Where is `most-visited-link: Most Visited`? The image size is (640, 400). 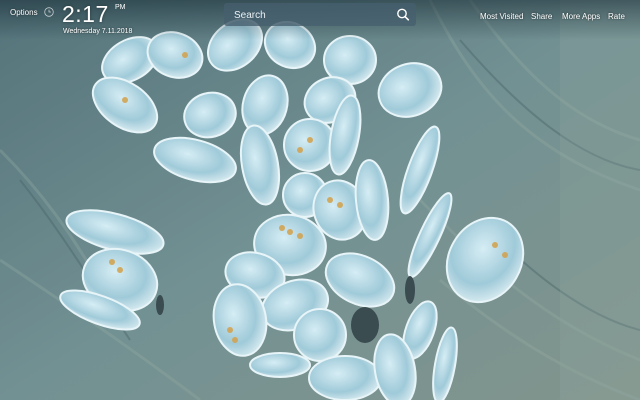
most-visited-link: Most Visited is located at coordinates (501, 16).